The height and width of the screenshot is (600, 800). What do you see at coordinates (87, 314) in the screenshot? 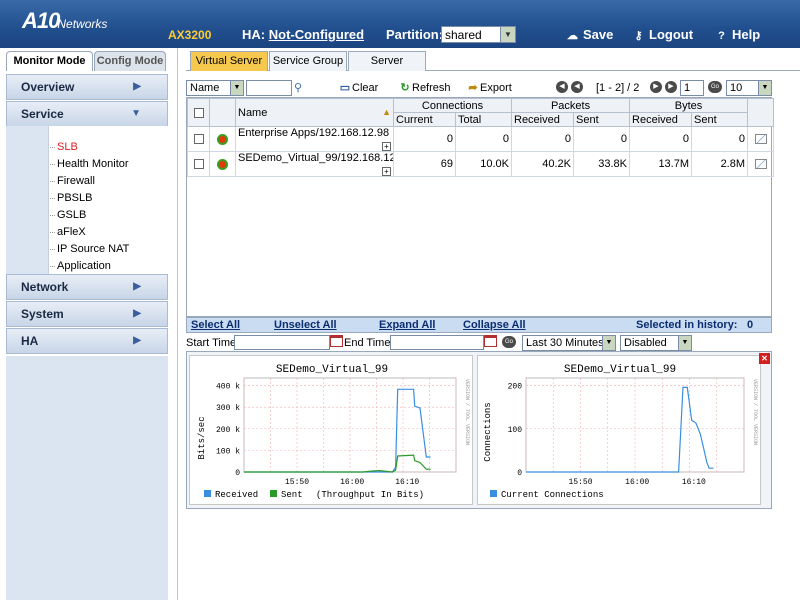
I see `nav-system: System ▶` at bounding box center [87, 314].